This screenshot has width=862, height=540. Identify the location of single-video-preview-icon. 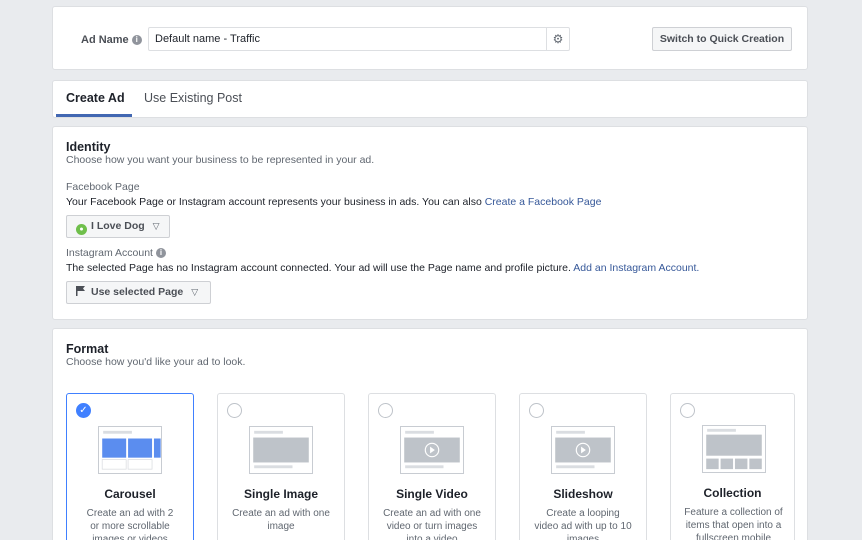
(432, 450).